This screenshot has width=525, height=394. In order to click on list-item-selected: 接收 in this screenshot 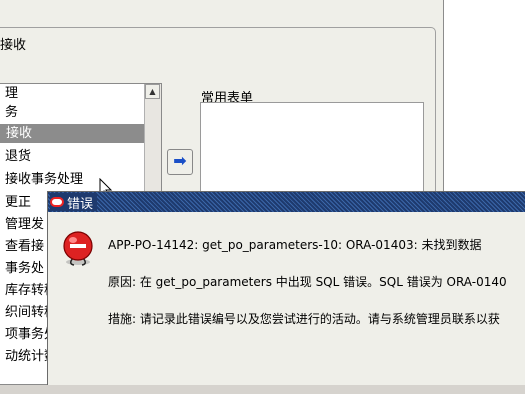, I will do `click(74, 133)`.